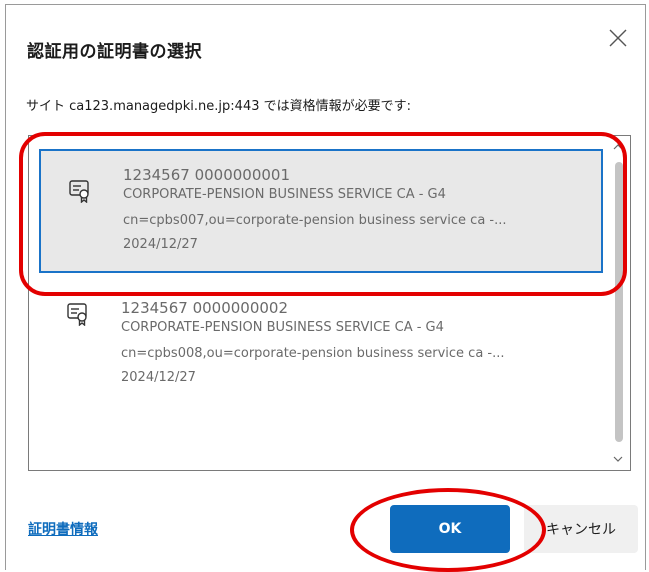 The width and height of the screenshot is (649, 572). What do you see at coordinates (581, 529) in the screenshot?
I see `cancel-button: キャンセル` at bounding box center [581, 529].